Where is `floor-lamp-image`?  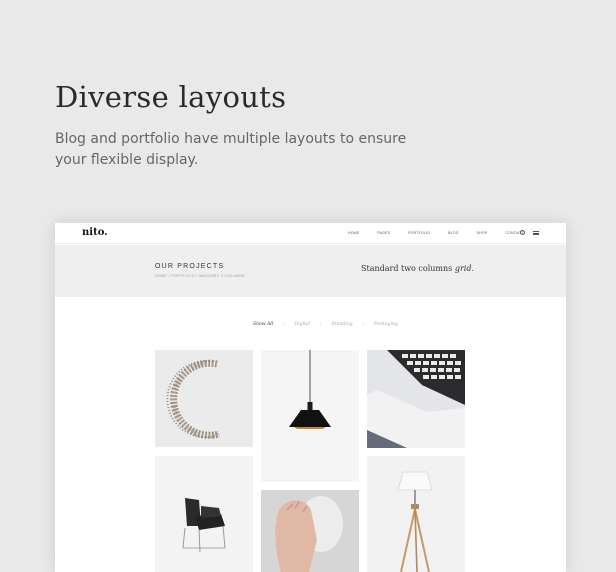
floor-lamp-image is located at coordinates (415, 521).